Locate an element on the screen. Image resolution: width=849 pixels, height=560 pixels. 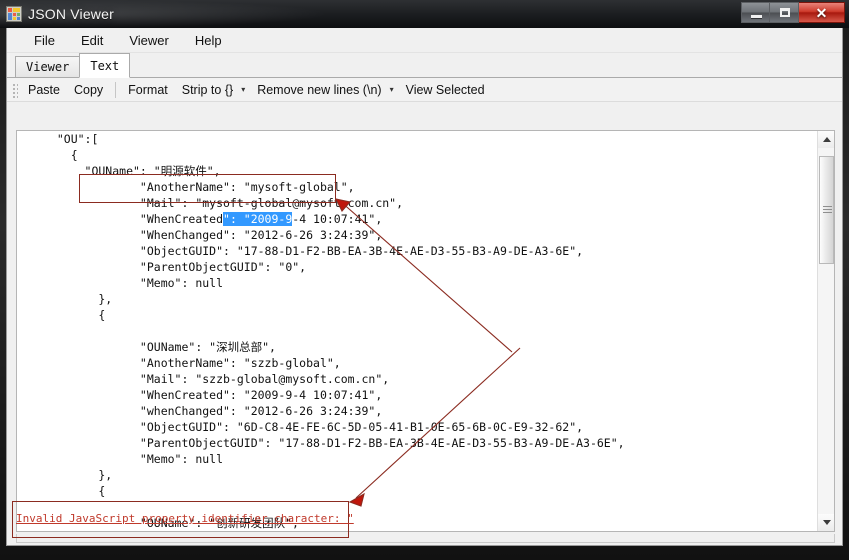
app-grid-icon is located at coordinates (14, 14).